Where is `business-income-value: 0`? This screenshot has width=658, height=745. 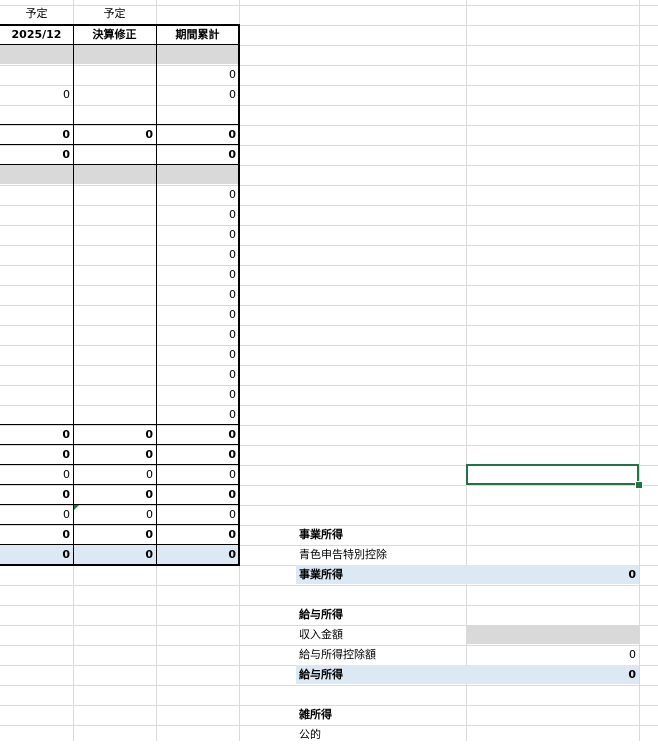 business-income-value: 0 is located at coordinates (552, 575).